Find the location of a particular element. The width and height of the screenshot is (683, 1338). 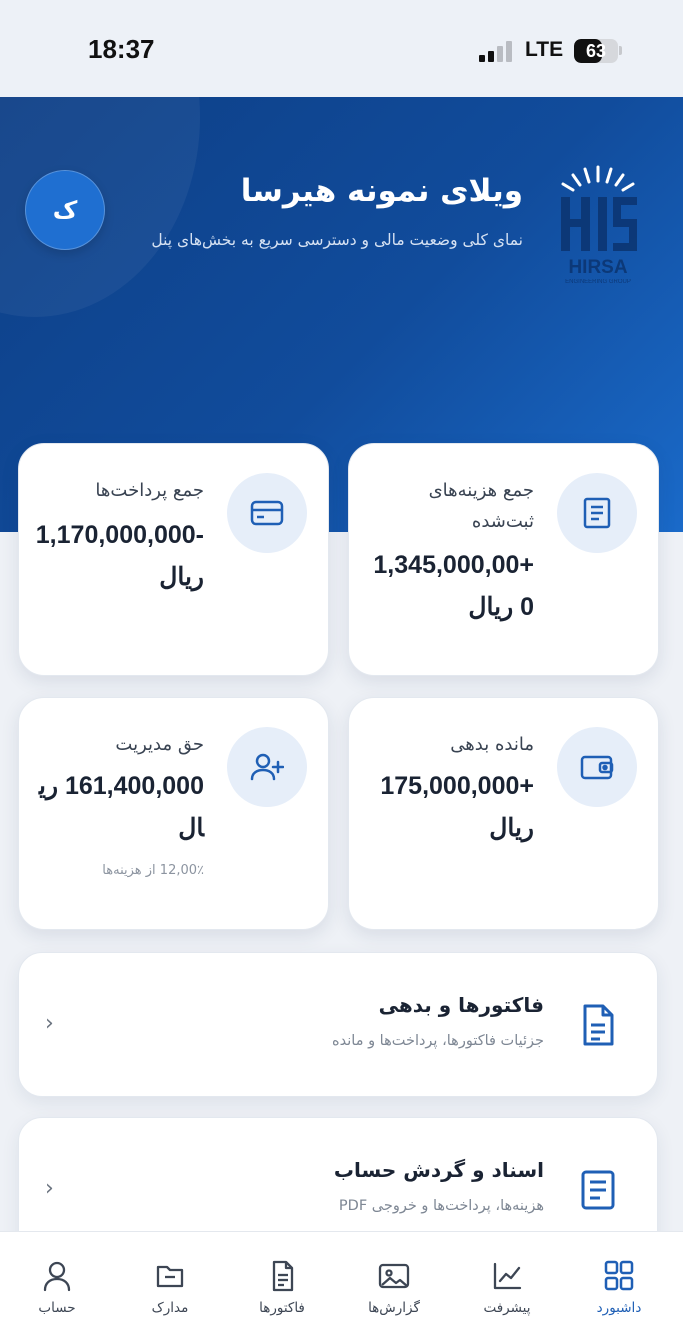

battery-tip is located at coordinates (620, 50).